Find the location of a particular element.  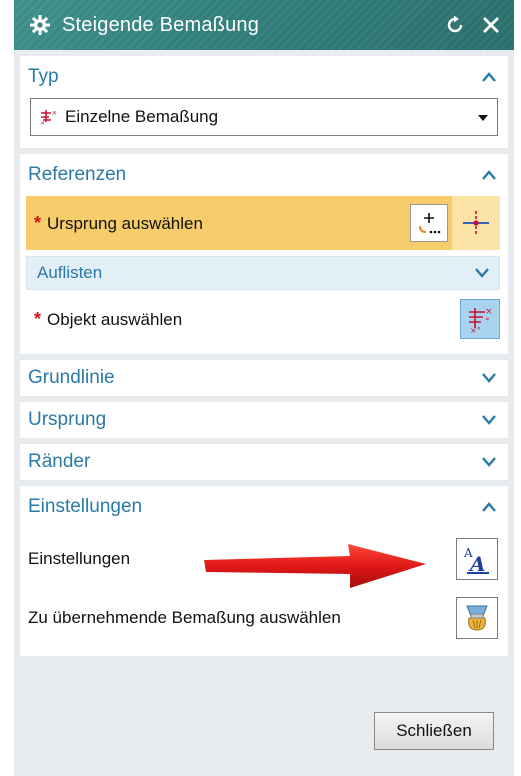

type-select-value: Einzelne Bemaßung is located at coordinates (142, 116).